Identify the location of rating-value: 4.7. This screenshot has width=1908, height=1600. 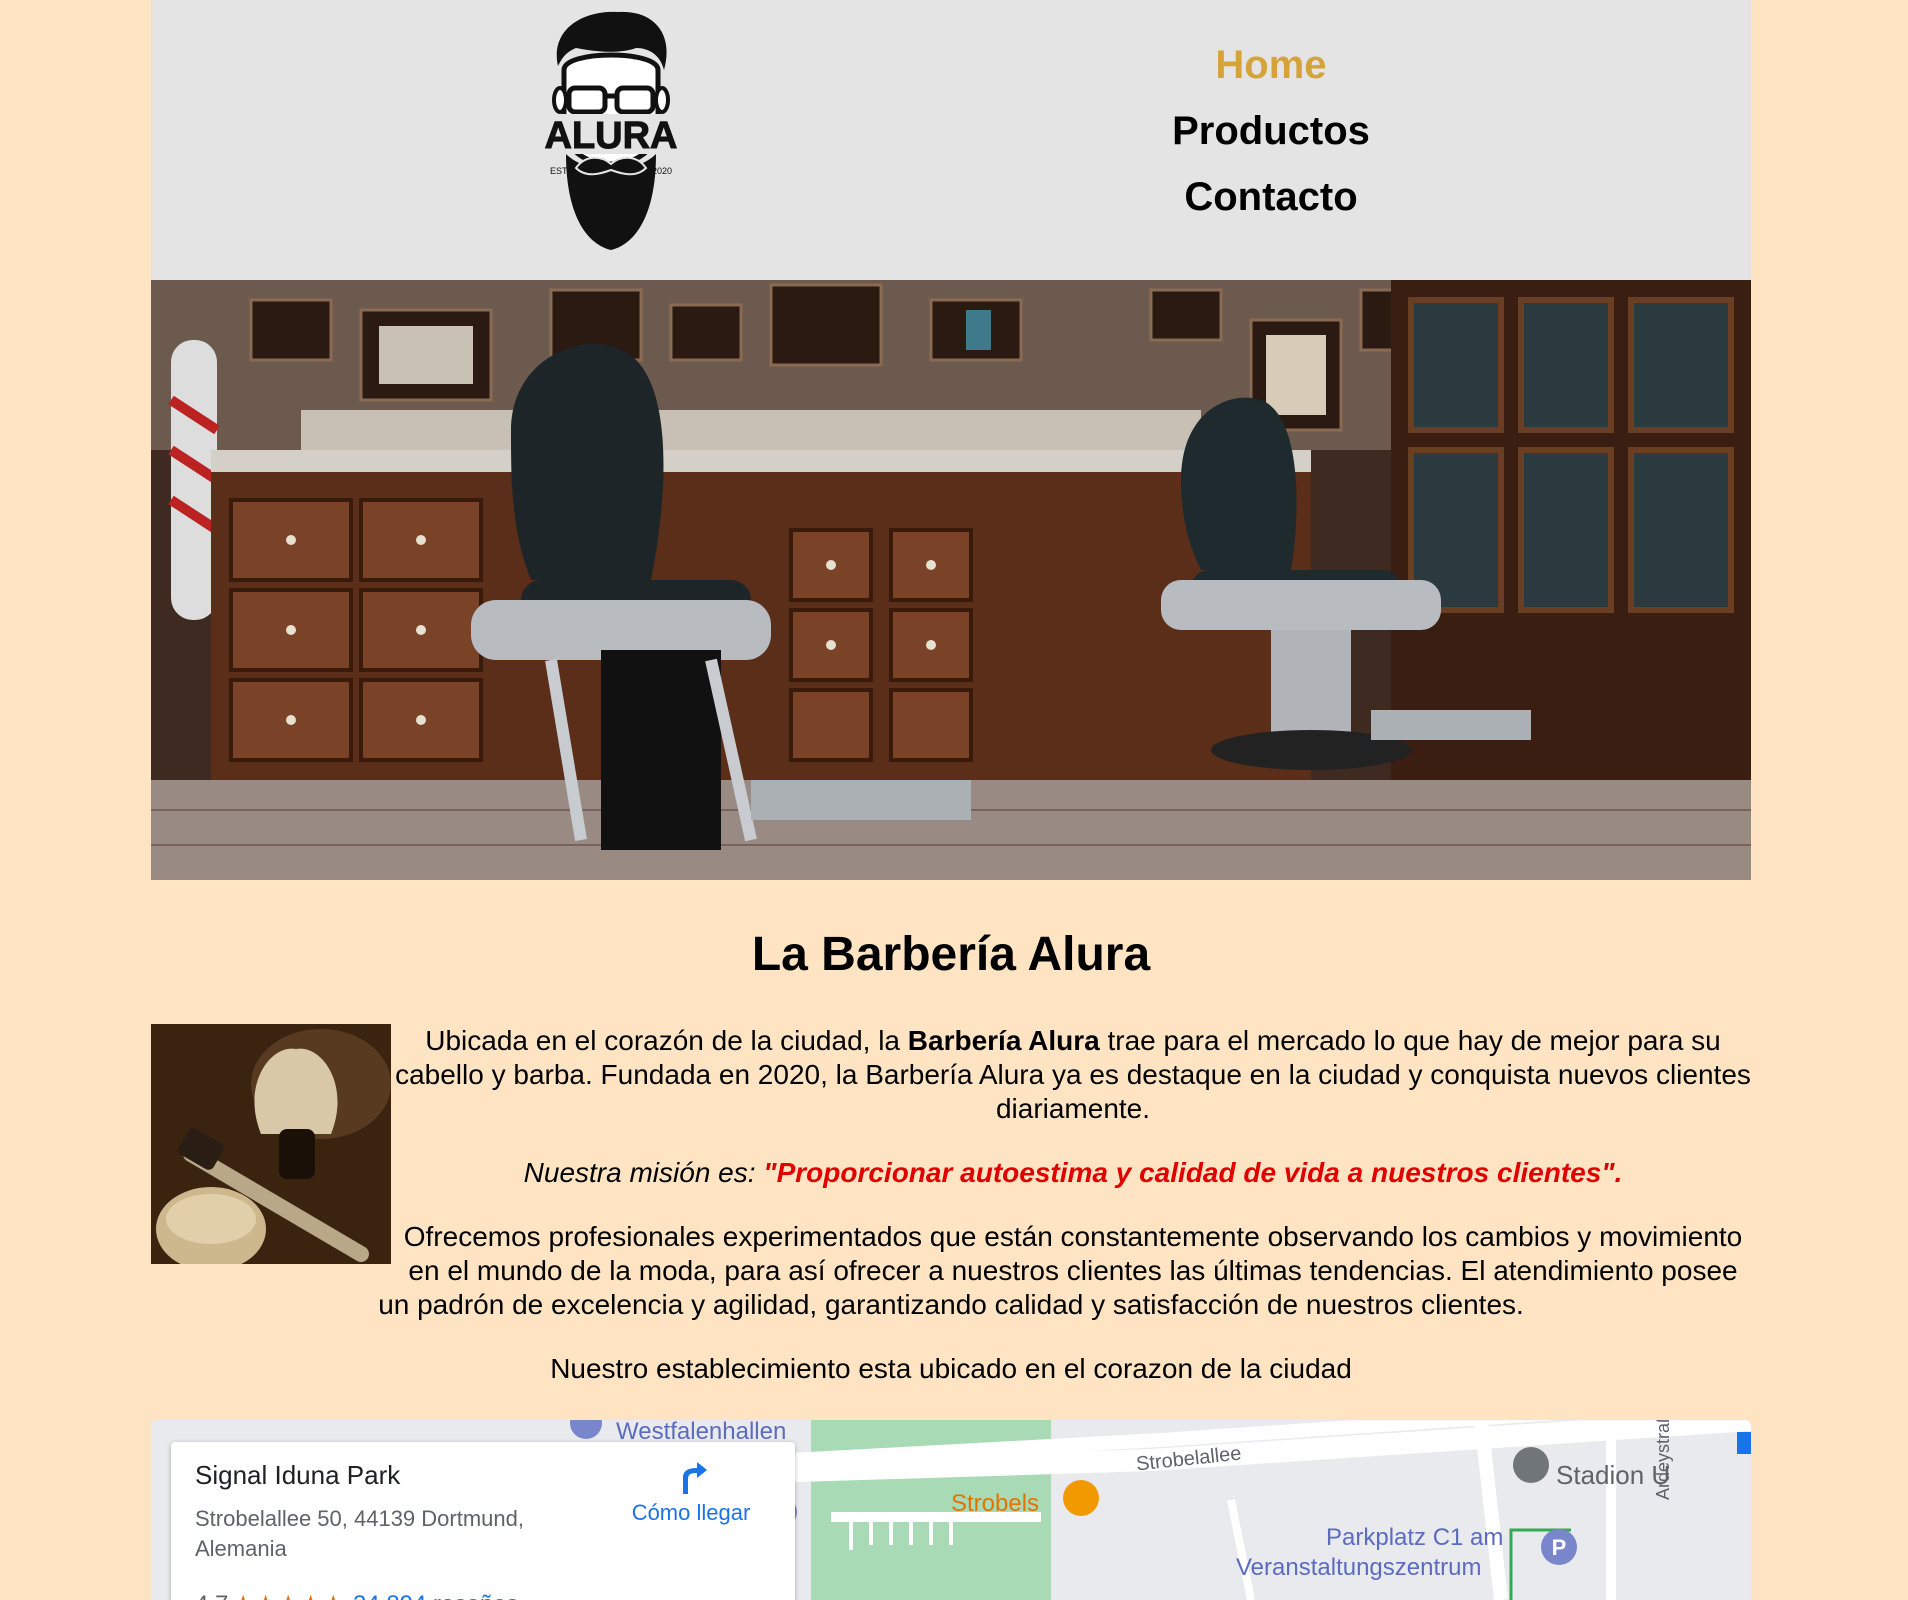
(211, 1595).